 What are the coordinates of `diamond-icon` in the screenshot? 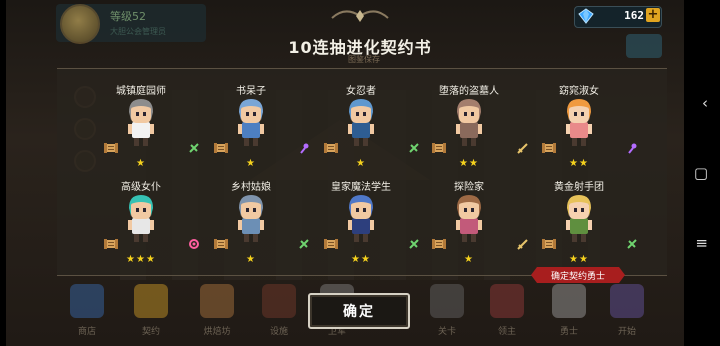 It's located at (586, 16).